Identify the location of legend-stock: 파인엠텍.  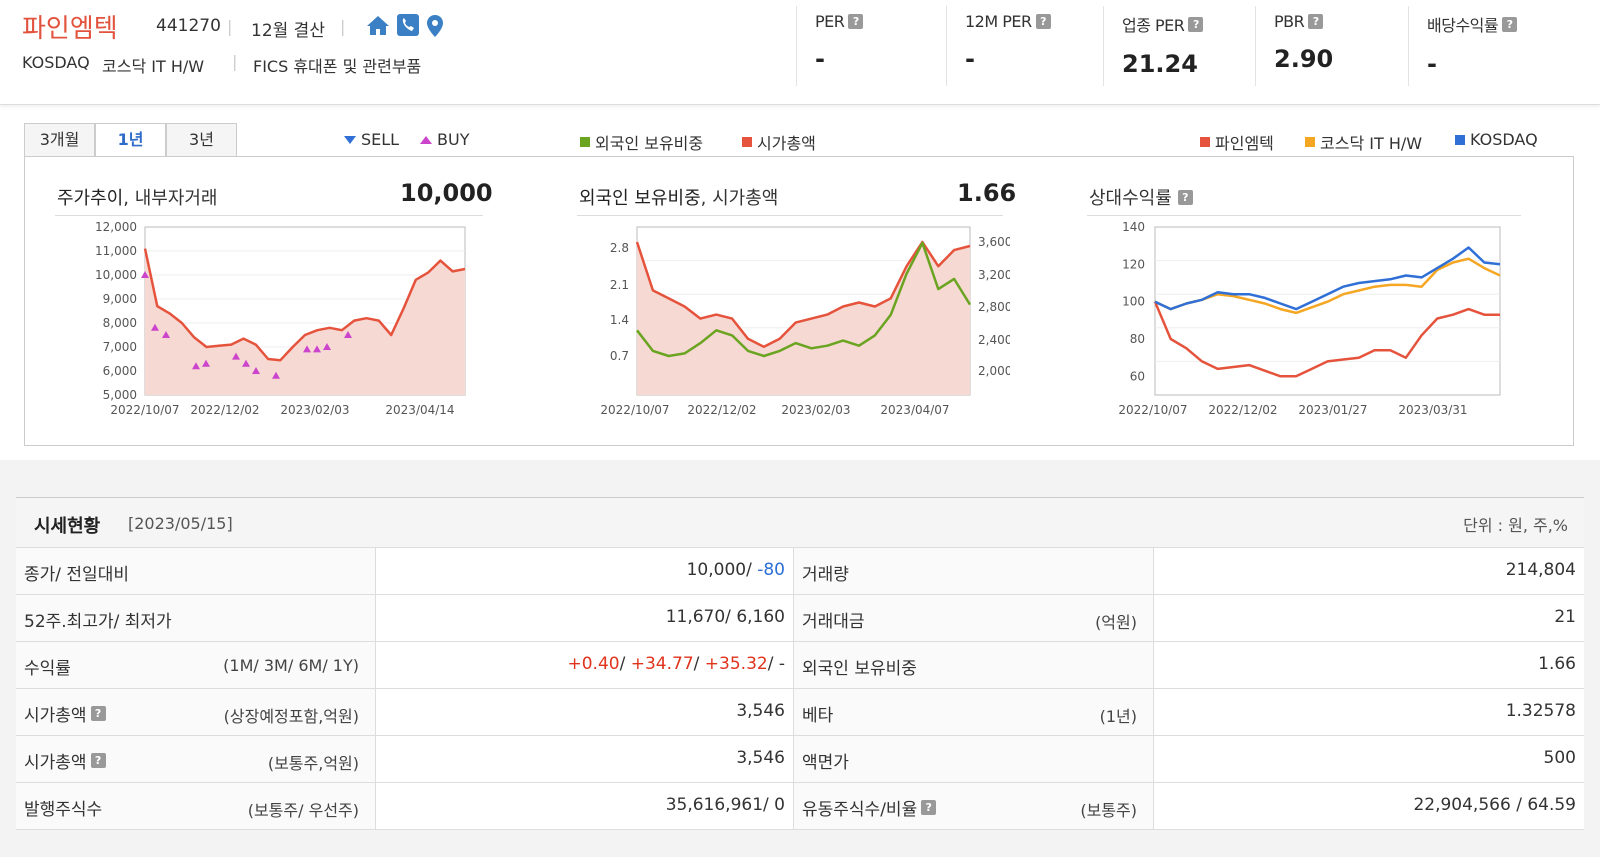
(1237, 142).